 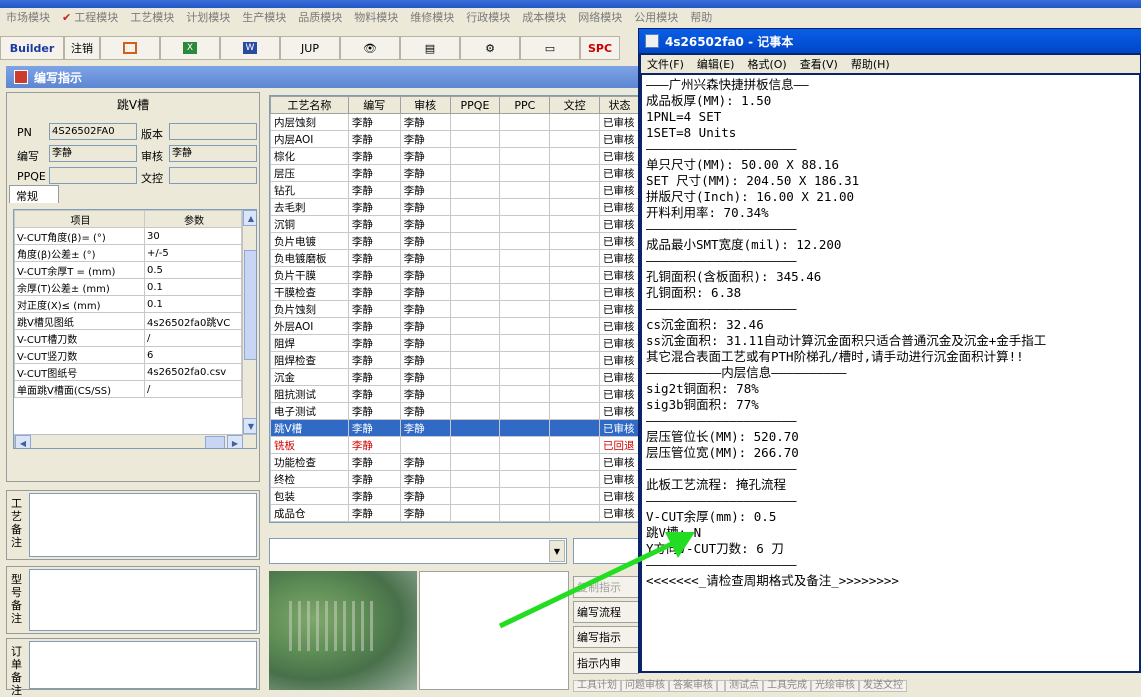 I want to click on menu-item: 工艺模块, so click(x=152, y=17).